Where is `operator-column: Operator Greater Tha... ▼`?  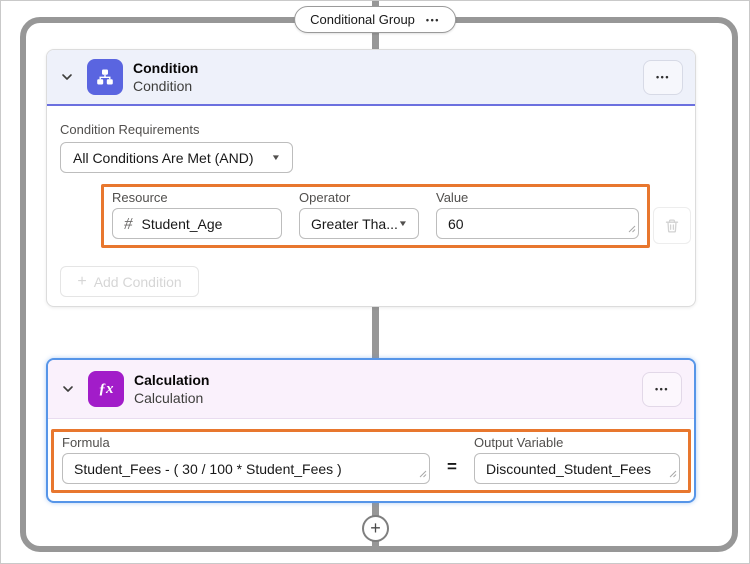
operator-column: Operator Greater Tha... ▼ is located at coordinates (359, 214).